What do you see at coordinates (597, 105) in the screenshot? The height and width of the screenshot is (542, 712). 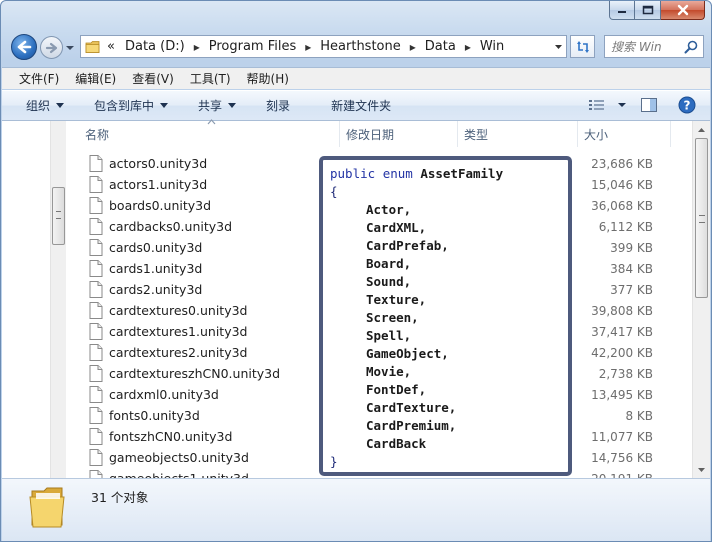 I see `view-options-icon` at bounding box center [597, 105].